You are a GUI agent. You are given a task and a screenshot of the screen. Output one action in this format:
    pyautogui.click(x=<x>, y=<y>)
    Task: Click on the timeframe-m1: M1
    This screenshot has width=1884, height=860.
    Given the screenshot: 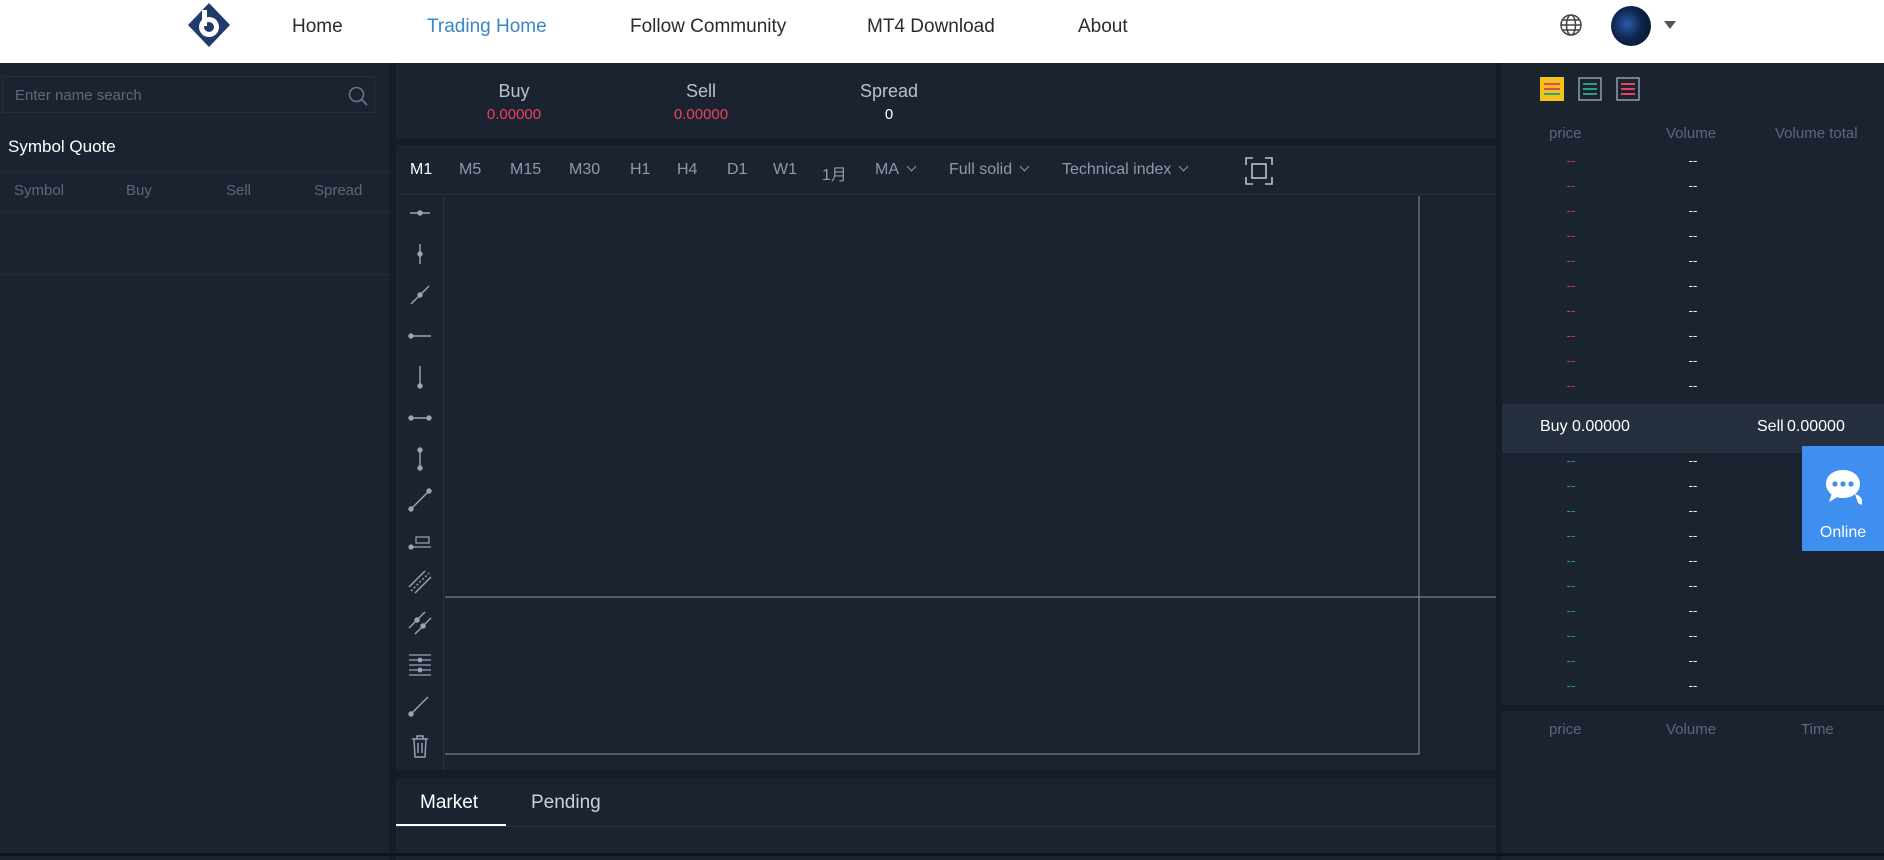 What is the action you would take?
    pyautogui.click(x=421, y=170)
    